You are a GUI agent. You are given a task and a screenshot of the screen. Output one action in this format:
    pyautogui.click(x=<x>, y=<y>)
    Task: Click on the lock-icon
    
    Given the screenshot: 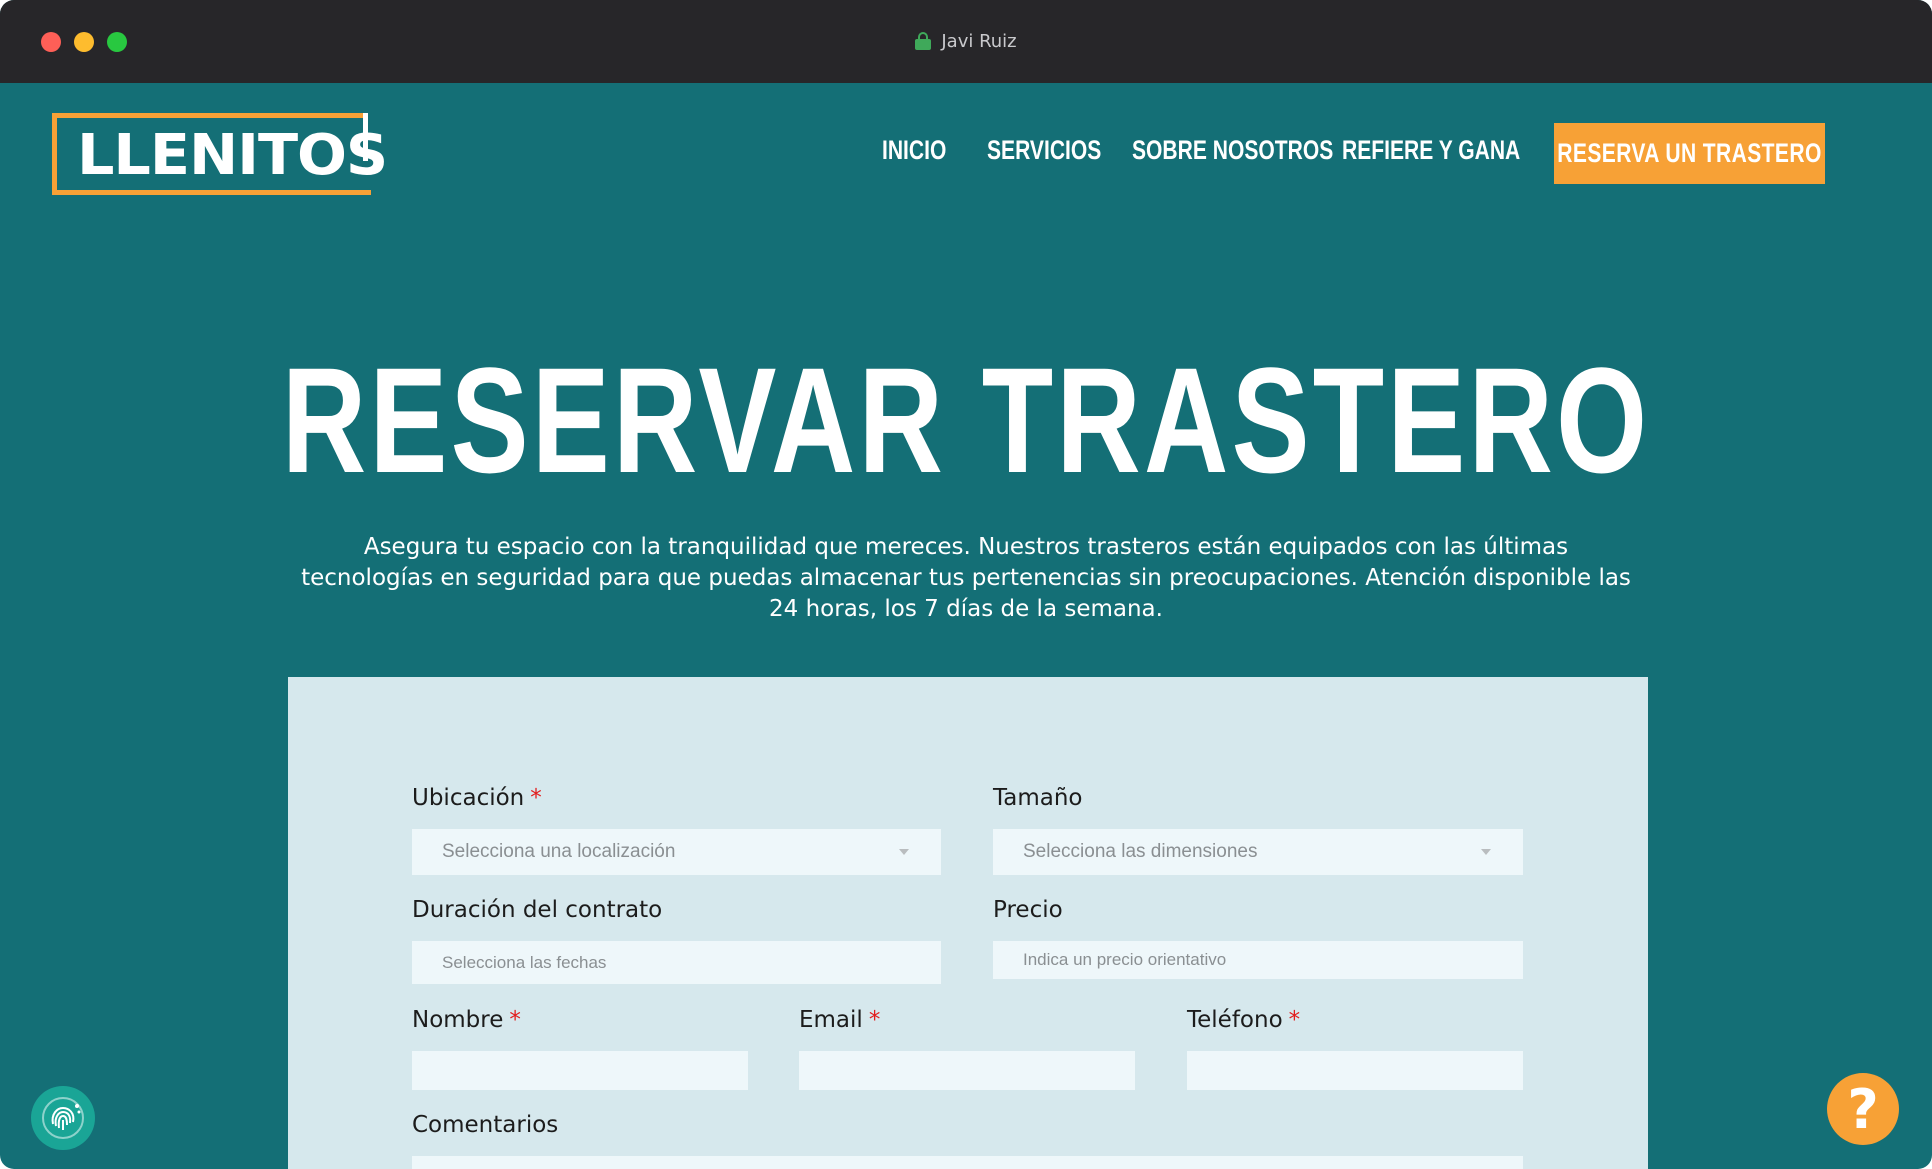 What is the action you would take?
    pyautogui.click(x=923, y=41)
    